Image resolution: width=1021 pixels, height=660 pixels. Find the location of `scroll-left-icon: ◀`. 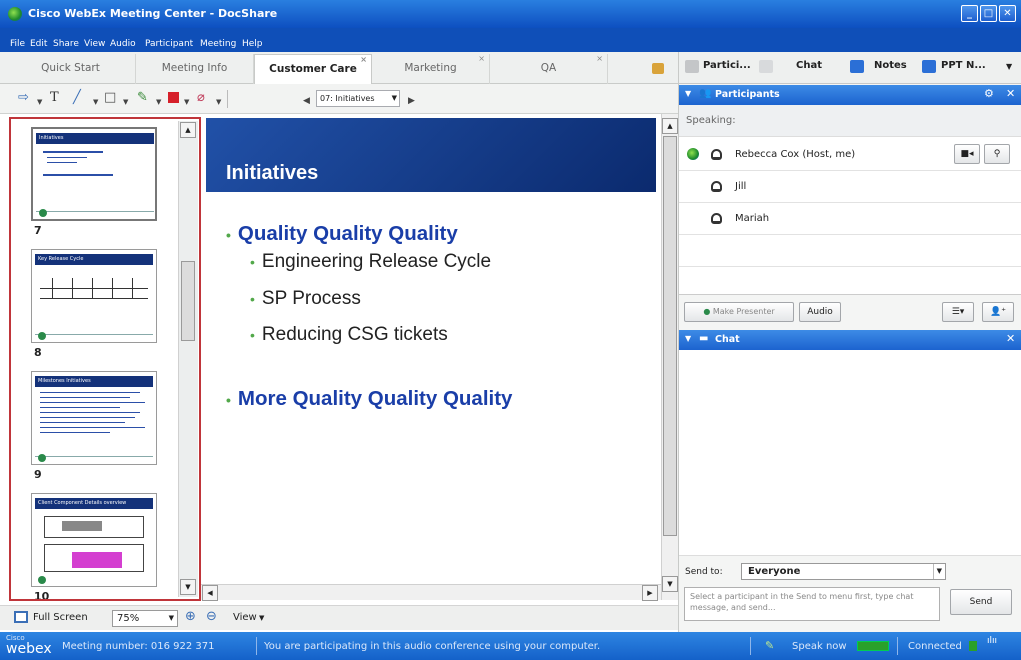

scroll-left-icon: ◀ is located at coordinates (210, 593).